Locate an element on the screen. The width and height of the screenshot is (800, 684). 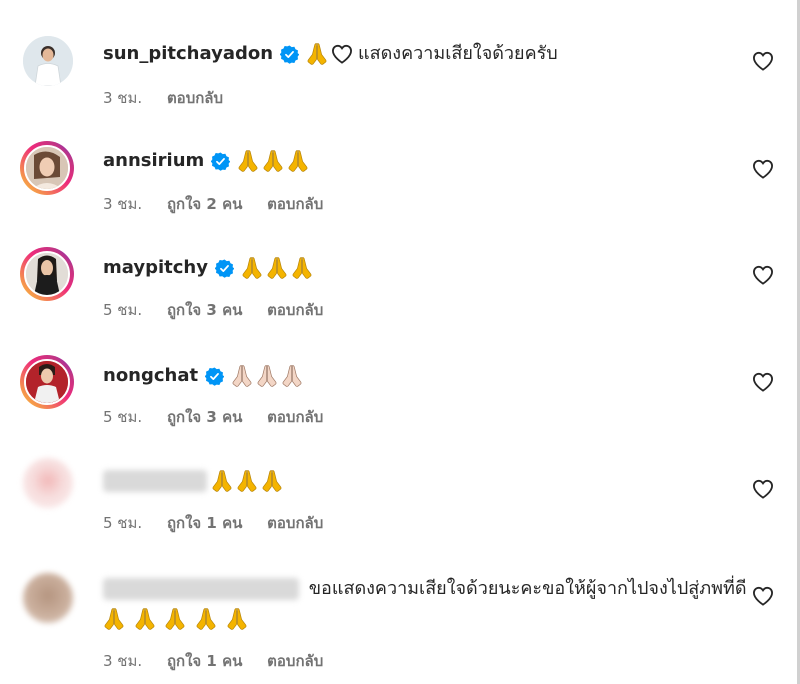
comment-body: sun_pitchayadon แสดงความเสียใจด้วยครับ is located at coordinates (330, 54).